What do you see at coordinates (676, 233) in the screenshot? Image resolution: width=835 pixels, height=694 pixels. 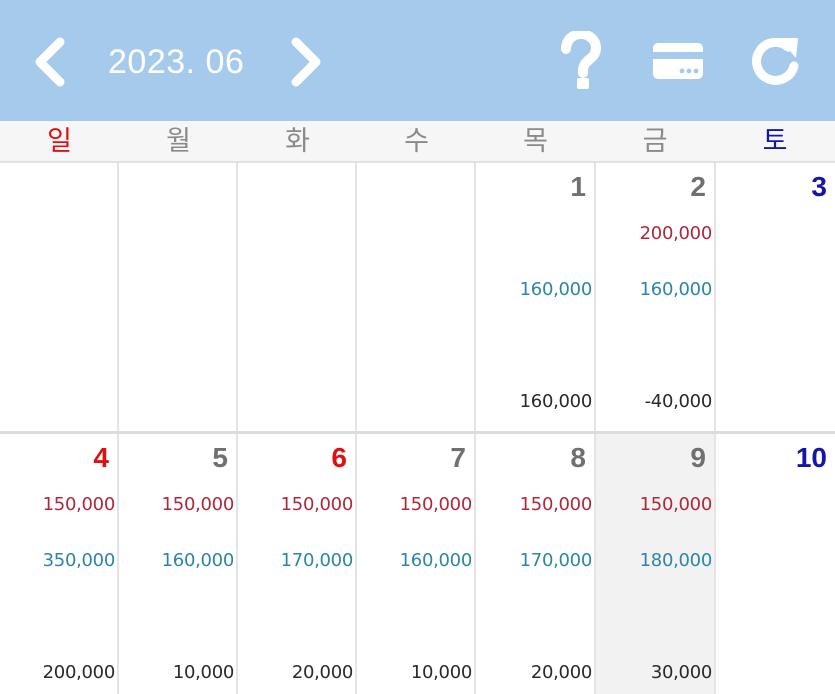 I see `expense-amount: 200,000` at bounding box center [676, 233].